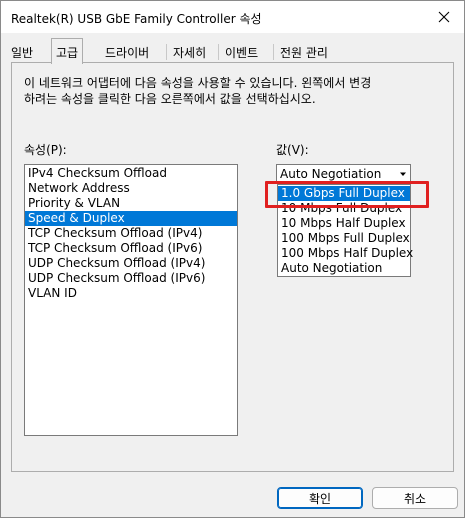  What do you see at coordinates (292, 150) in the screenshot?
I see `value-label: 값(V):` at bounding box center [292, 150].